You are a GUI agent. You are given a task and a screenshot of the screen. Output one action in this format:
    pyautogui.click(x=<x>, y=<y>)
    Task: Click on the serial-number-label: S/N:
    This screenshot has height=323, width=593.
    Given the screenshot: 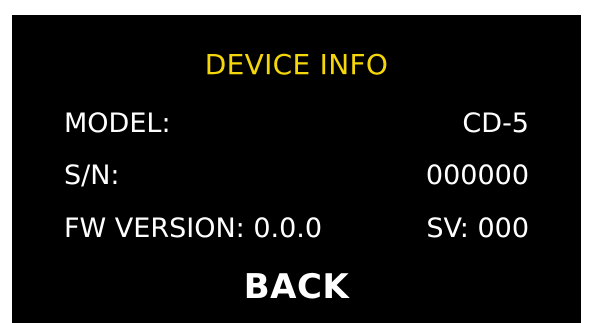 What is the action you would take?
    pyautogui.click(x=92, y=175)
    